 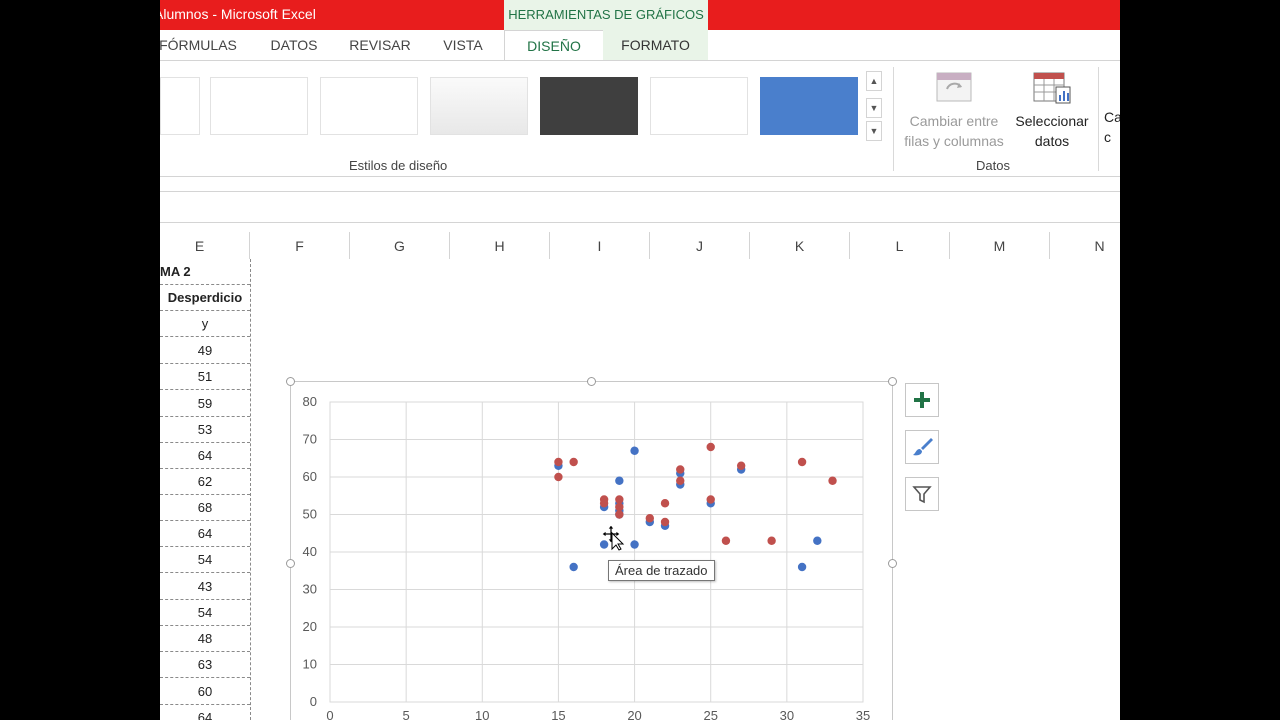 I want to click on column-headers: E F G H I J K L M N, so click(x=640, y=246).